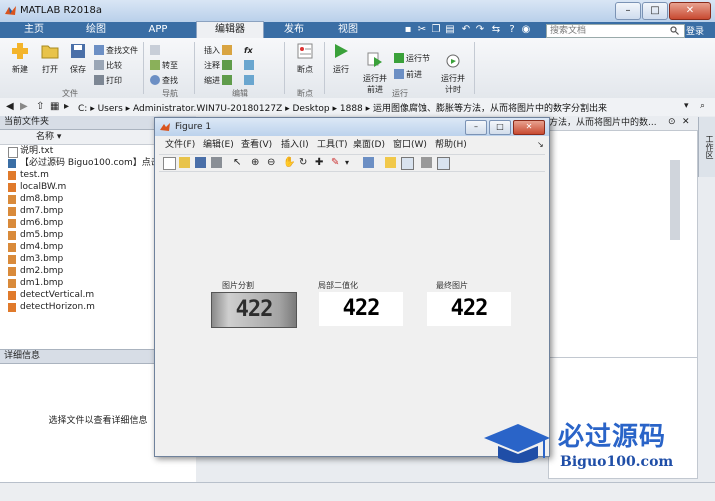  What do you see at coordinates (40, 106) in the screenshot?
I see `up-folder-icon: ⇧` at bounding box center [40, 106].